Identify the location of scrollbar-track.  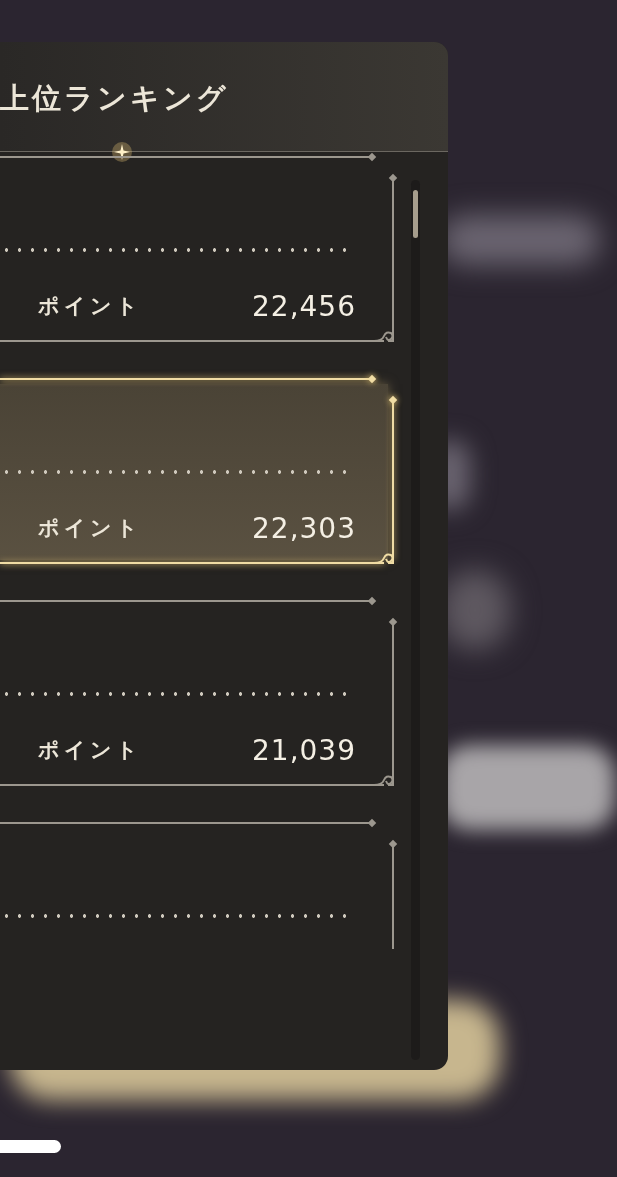
(415, 620).